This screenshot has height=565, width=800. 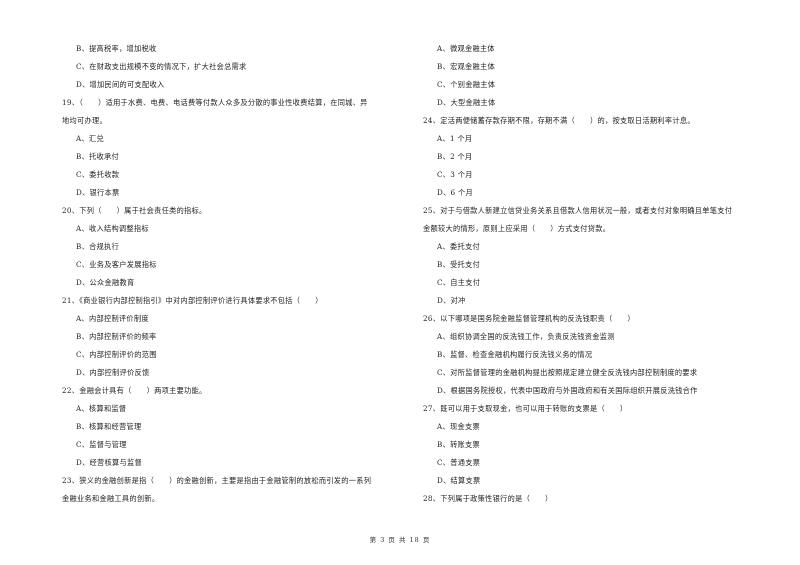 I want to click on answer-option: C、3 个月, so click(x=455, y=174).